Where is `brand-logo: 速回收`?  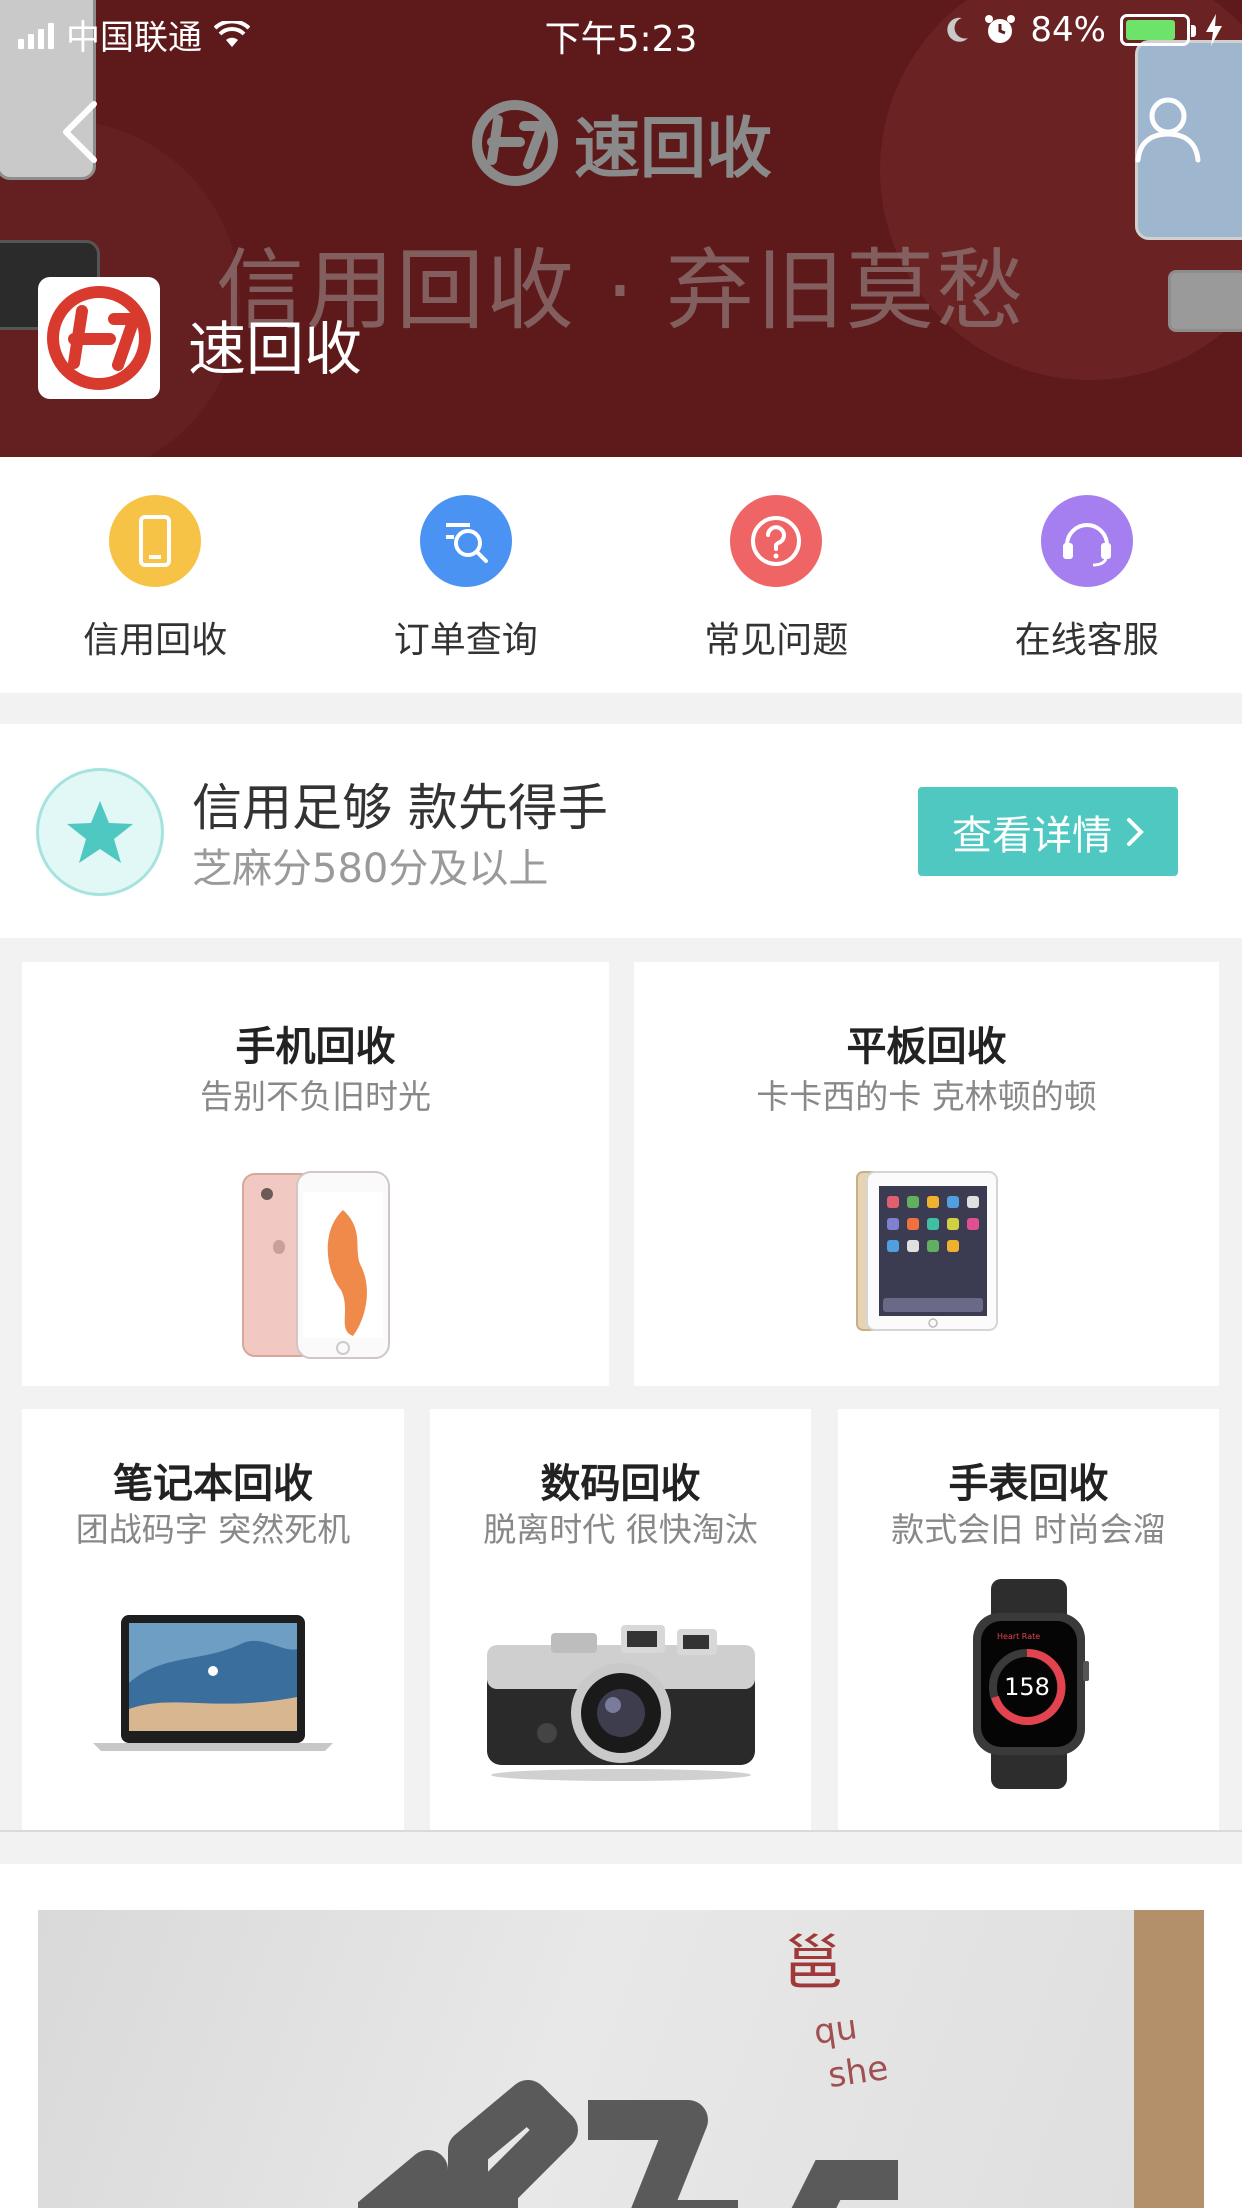
brand-logo: 速回收 is located at coordinates (621, 143).